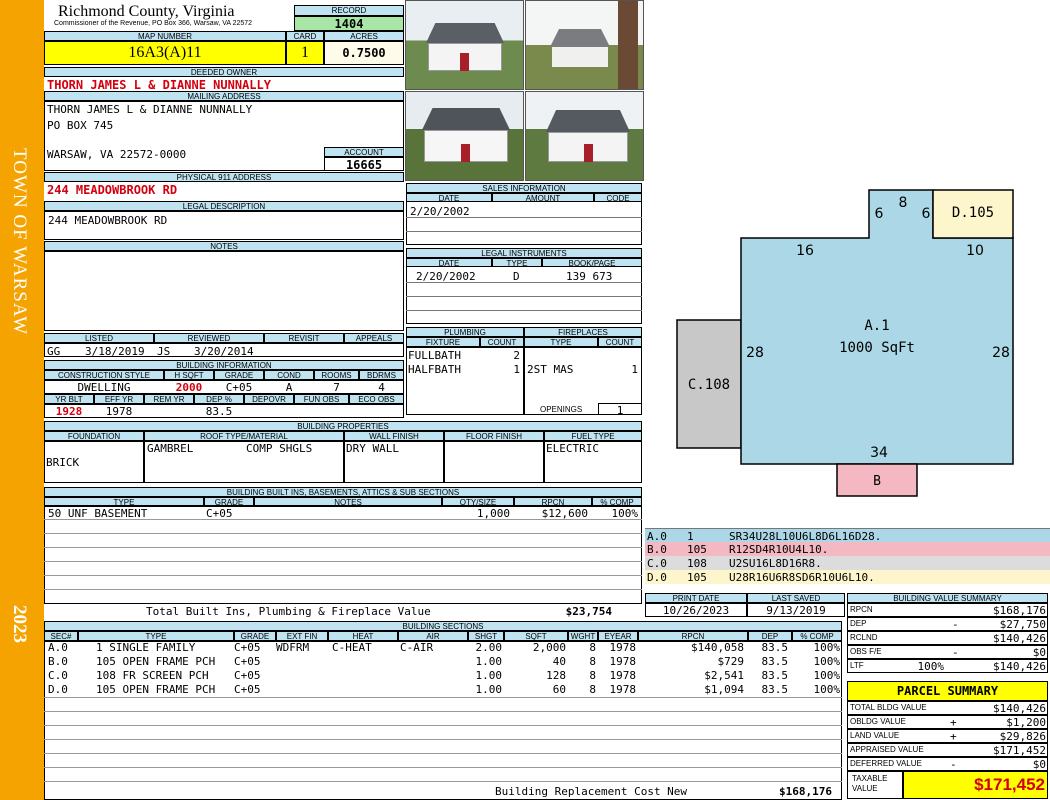  I want to click on bvs-value: $168,176, so click(1019, 610).